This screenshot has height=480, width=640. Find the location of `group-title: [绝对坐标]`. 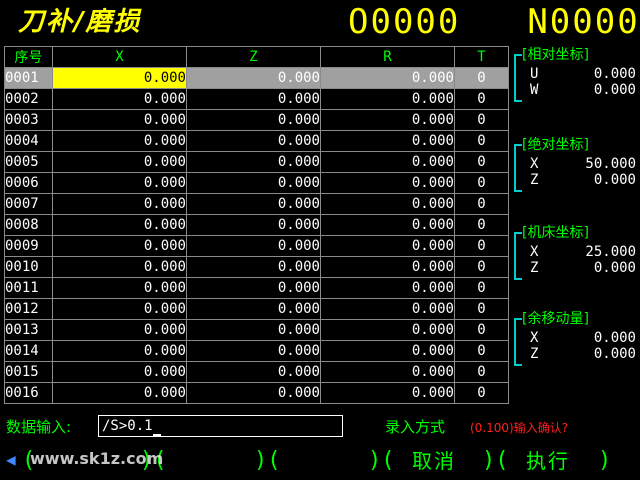

group-title: [绝对坐标] is located at coordinates (555, 145).